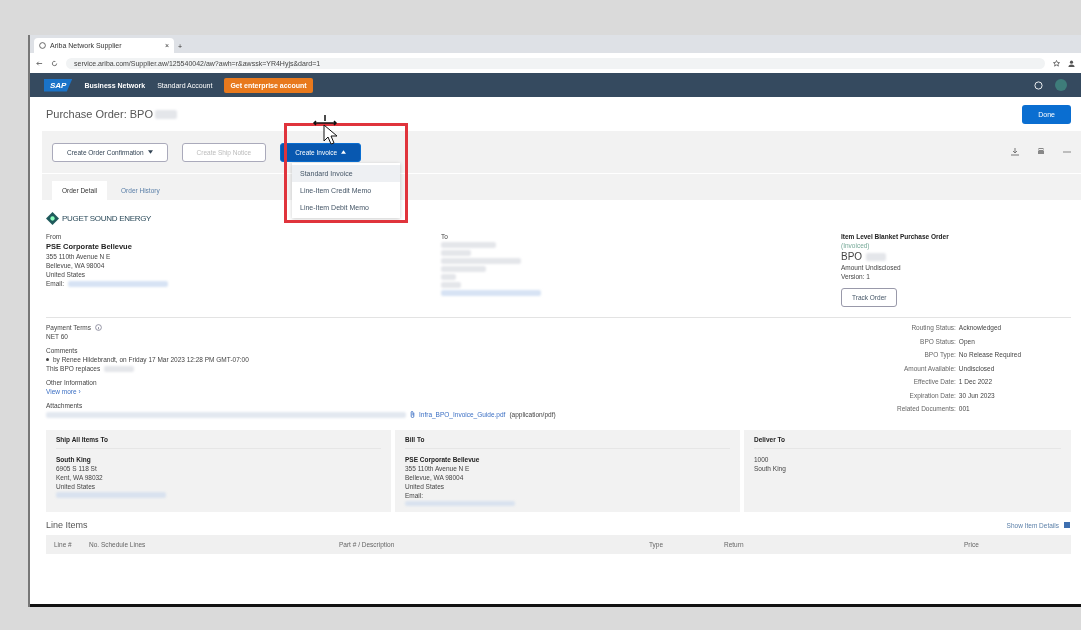  Describe the element at coordinates (47, 359) in the screenshot. I see `bullet-icon` at that location.